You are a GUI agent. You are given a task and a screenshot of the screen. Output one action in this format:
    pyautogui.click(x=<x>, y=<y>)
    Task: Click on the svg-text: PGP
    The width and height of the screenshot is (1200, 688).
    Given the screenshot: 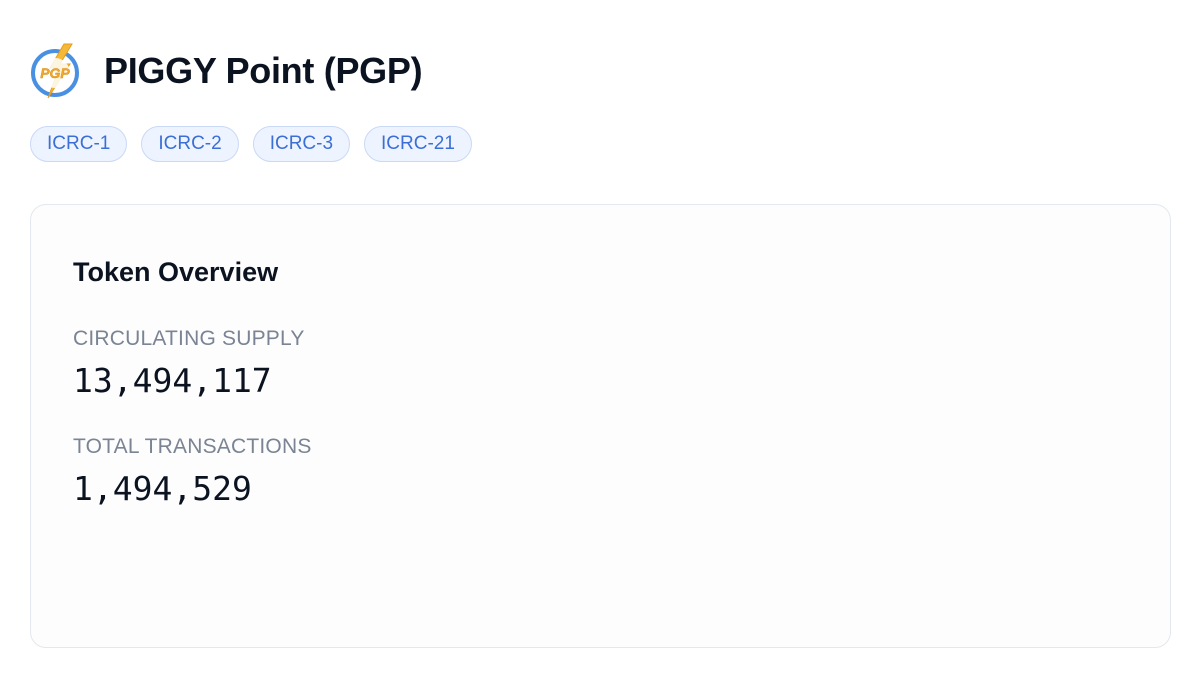 What is the action you would take?
    pyautogui.click(x=55, y=73)
    